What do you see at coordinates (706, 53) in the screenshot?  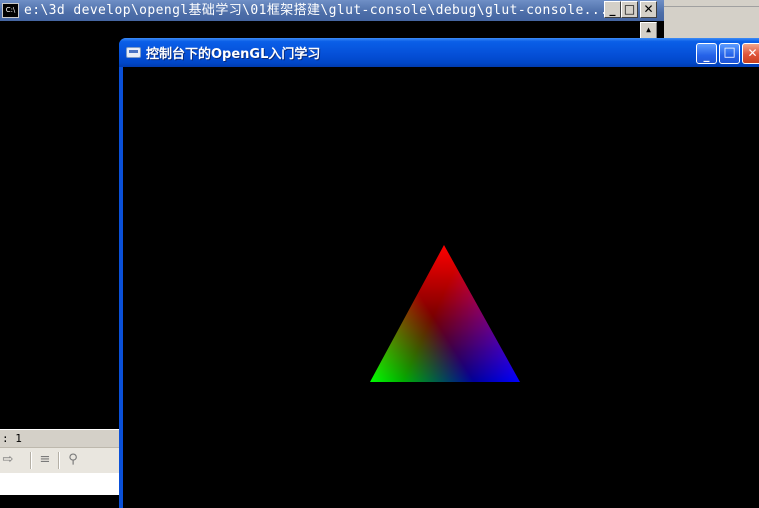 I see `glut-minimize-button: _` at bounding box center [706, 53].